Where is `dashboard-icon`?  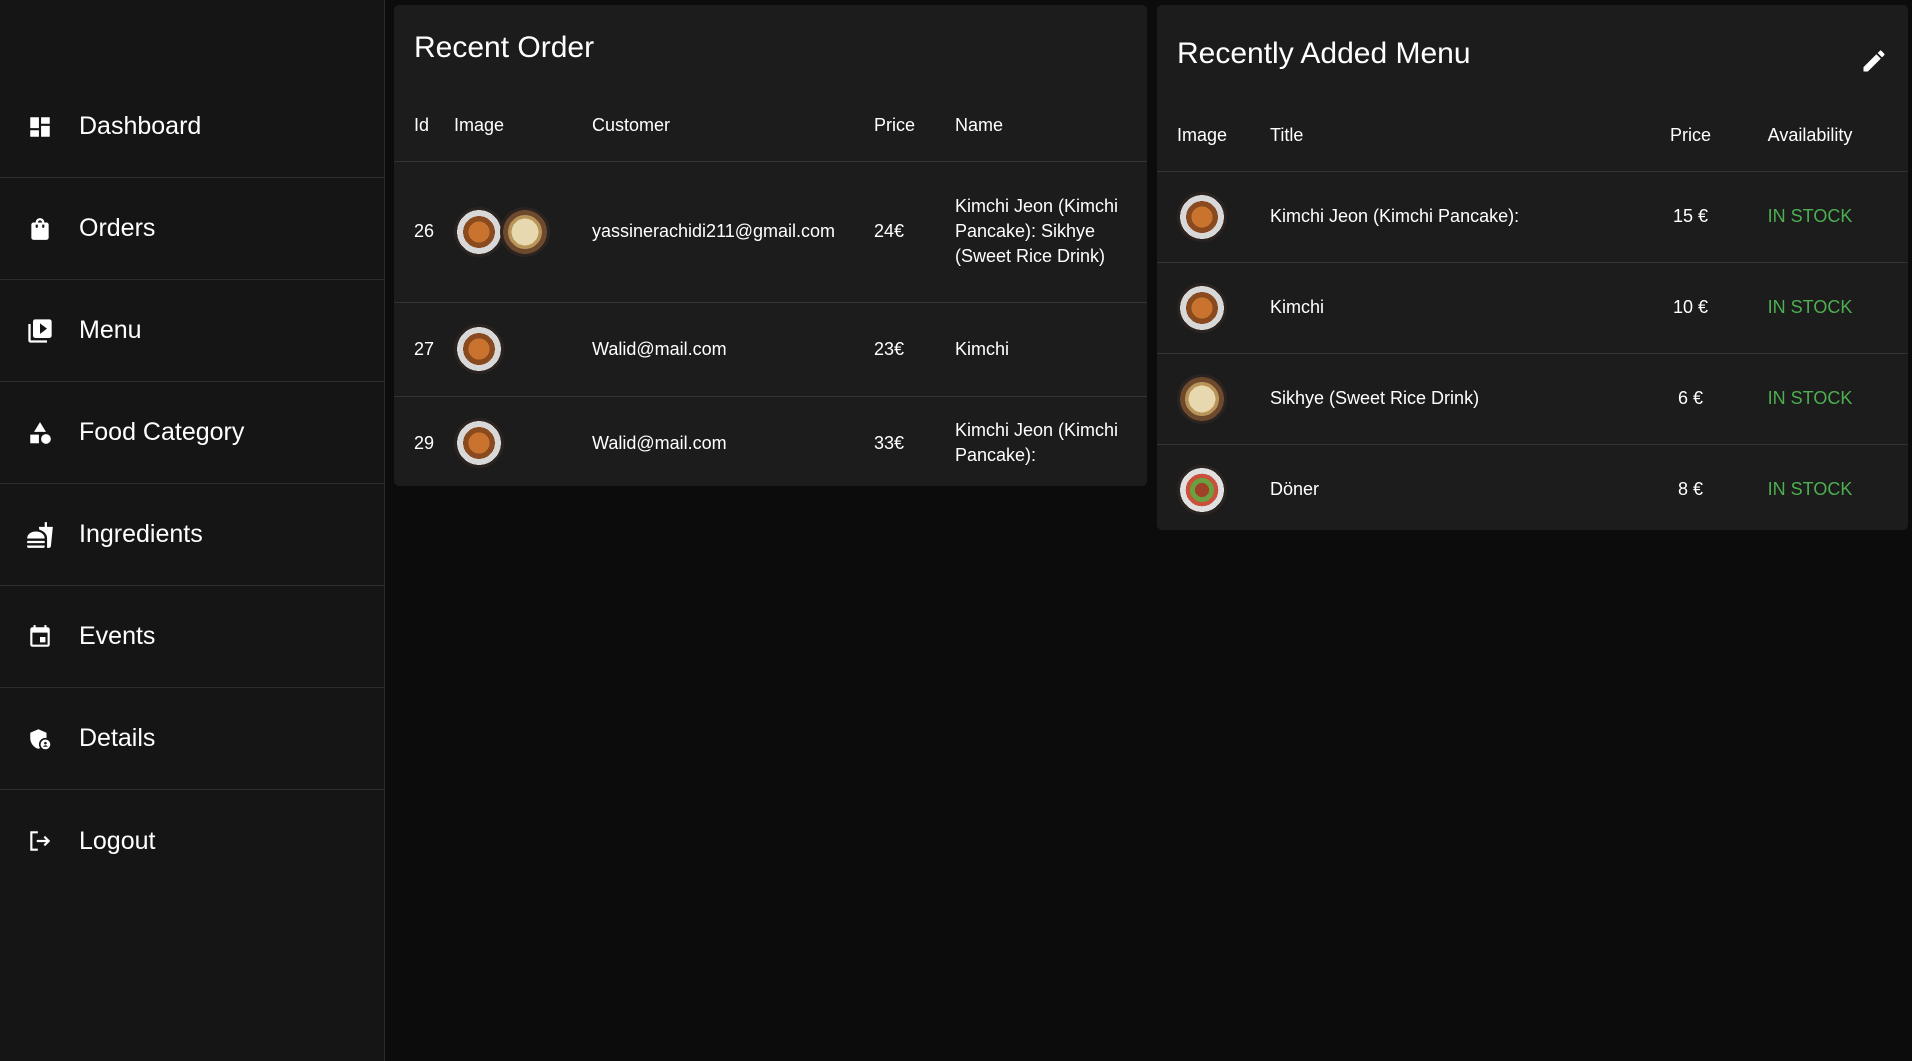
dashboard-icon is located at coordinates (40, 127).